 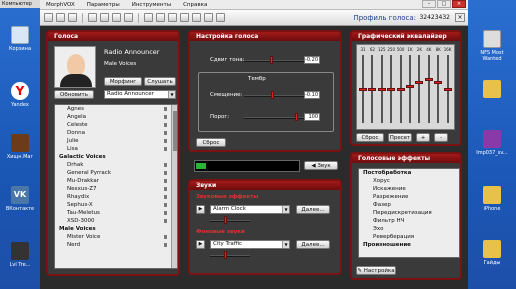 What do you see at coordinates (492, 199) in the screenshot?
I see `desktop-icon-iphone: iPhone` at bounding box center [492, 199].